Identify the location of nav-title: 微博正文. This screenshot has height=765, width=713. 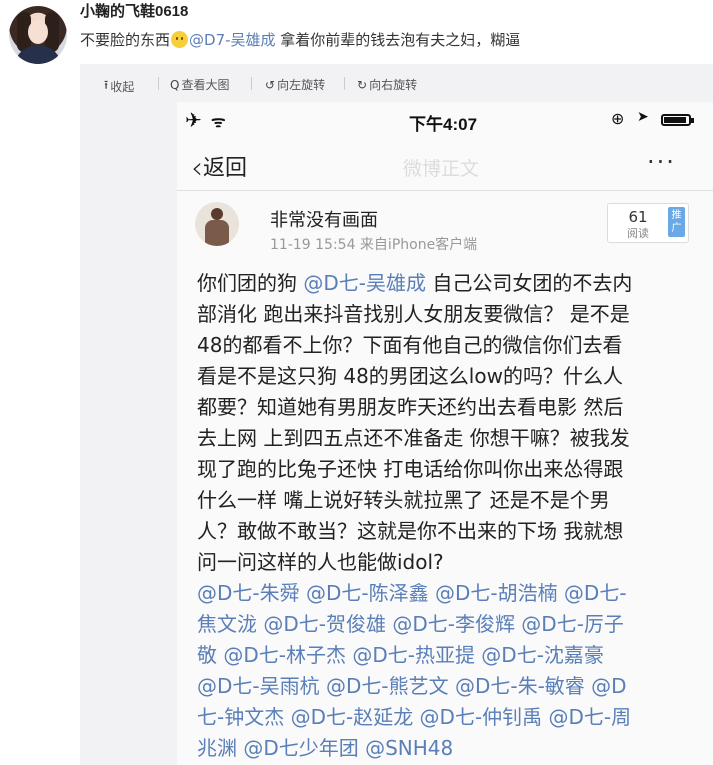
(441, 169).